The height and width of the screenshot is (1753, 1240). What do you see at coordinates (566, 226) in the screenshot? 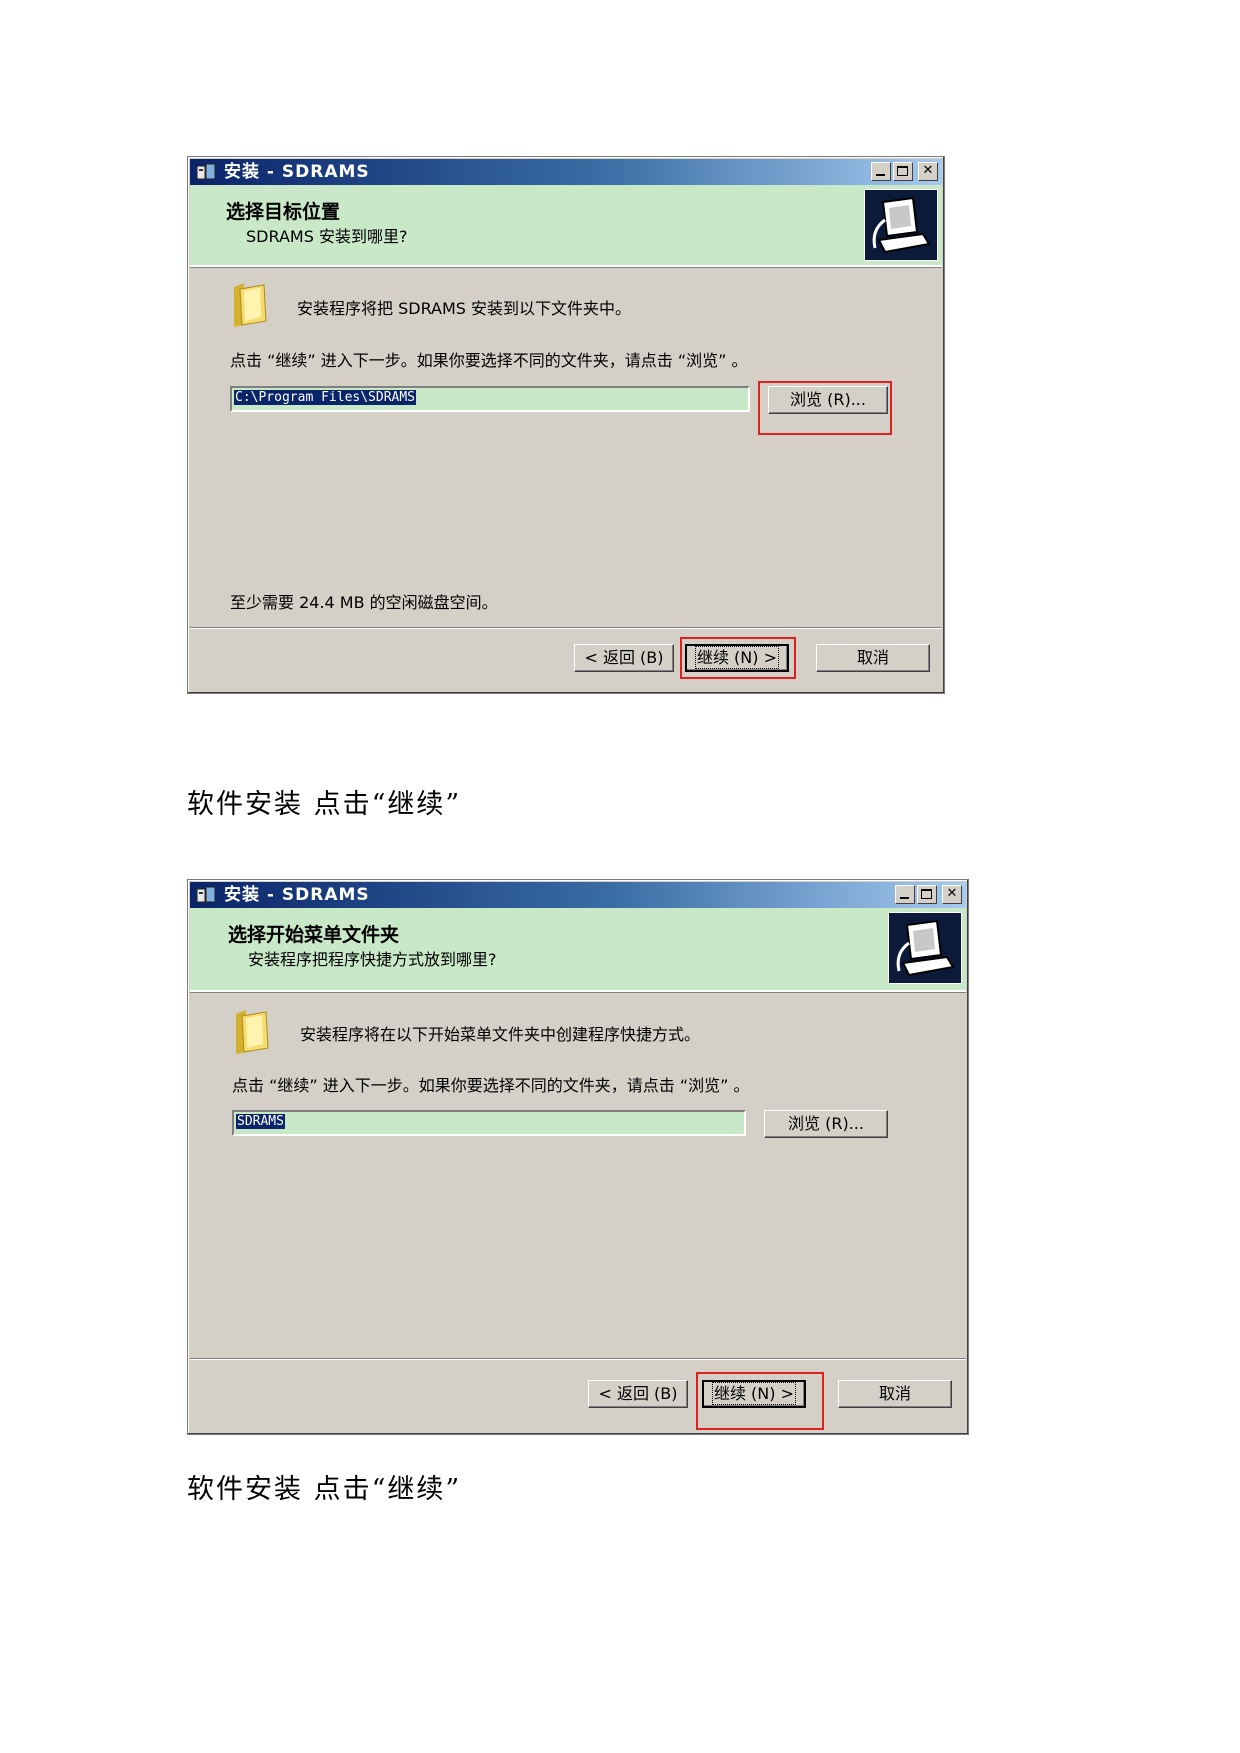
I see `wizard-header: 选择目标位置 SDRAMS 安装到哪里?` at bounding box center [566, 226].